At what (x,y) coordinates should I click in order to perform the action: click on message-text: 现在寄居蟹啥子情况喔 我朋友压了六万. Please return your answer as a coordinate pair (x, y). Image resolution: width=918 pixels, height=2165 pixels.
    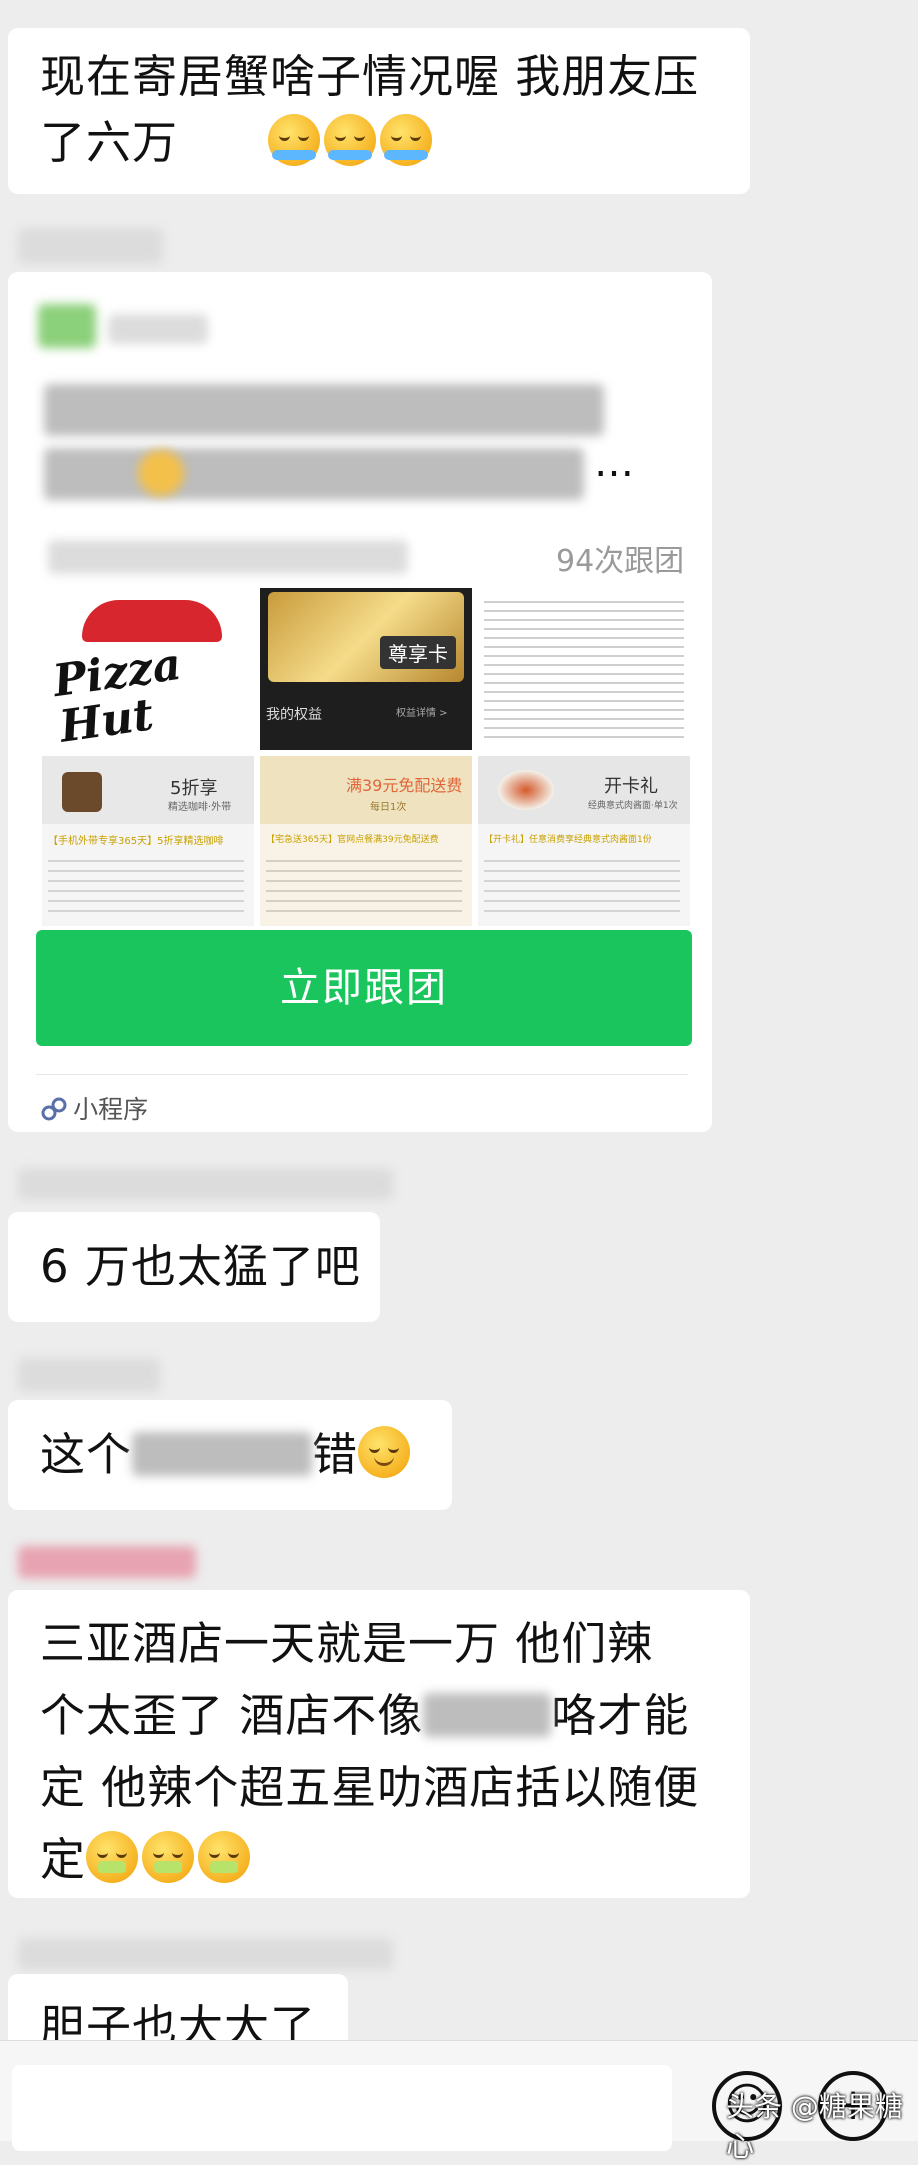
    Looking at the image, I should click on (370, 109).